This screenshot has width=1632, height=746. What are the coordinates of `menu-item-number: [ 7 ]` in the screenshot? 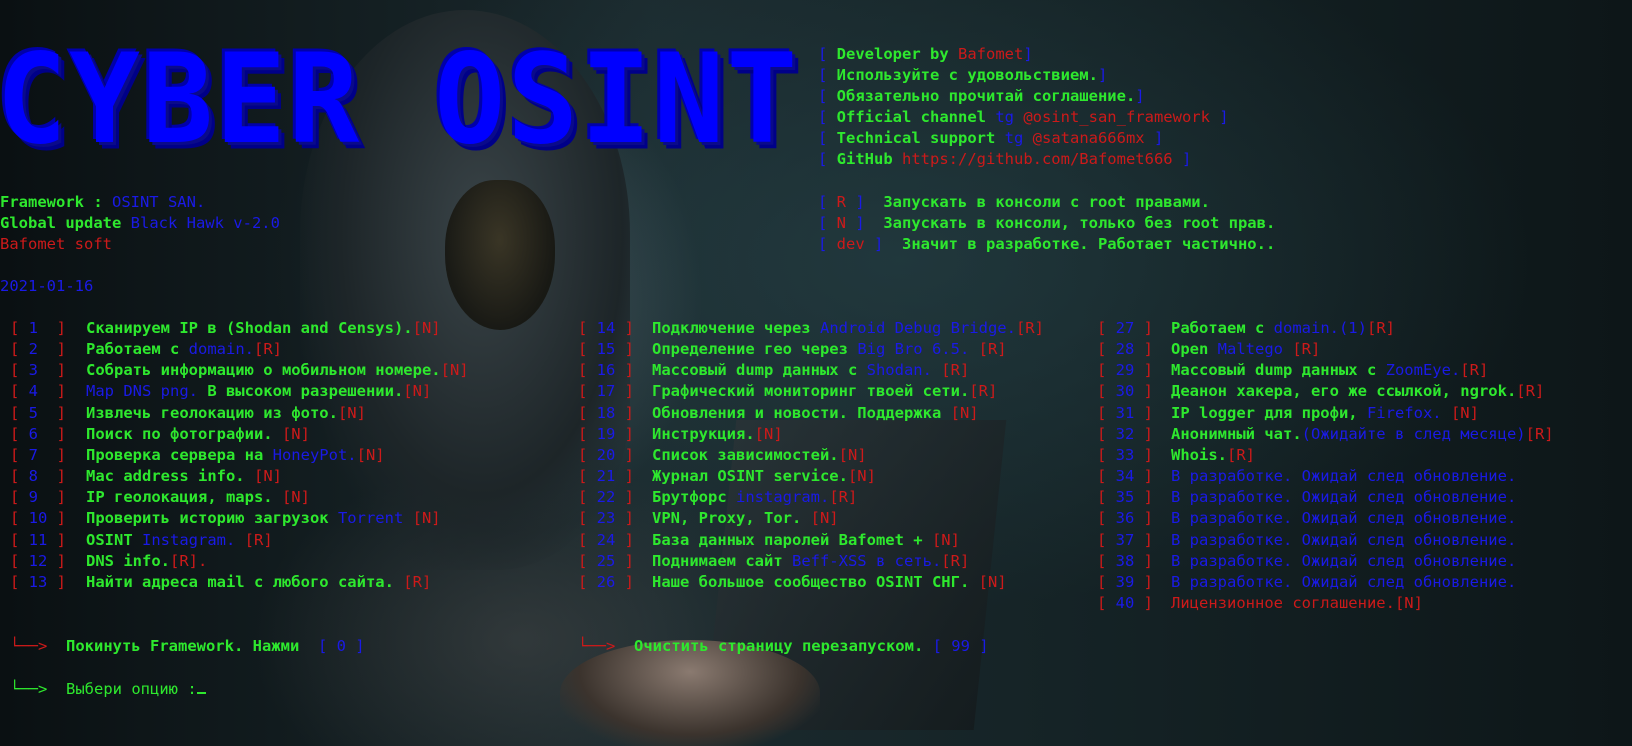 It's located at (38, 454).